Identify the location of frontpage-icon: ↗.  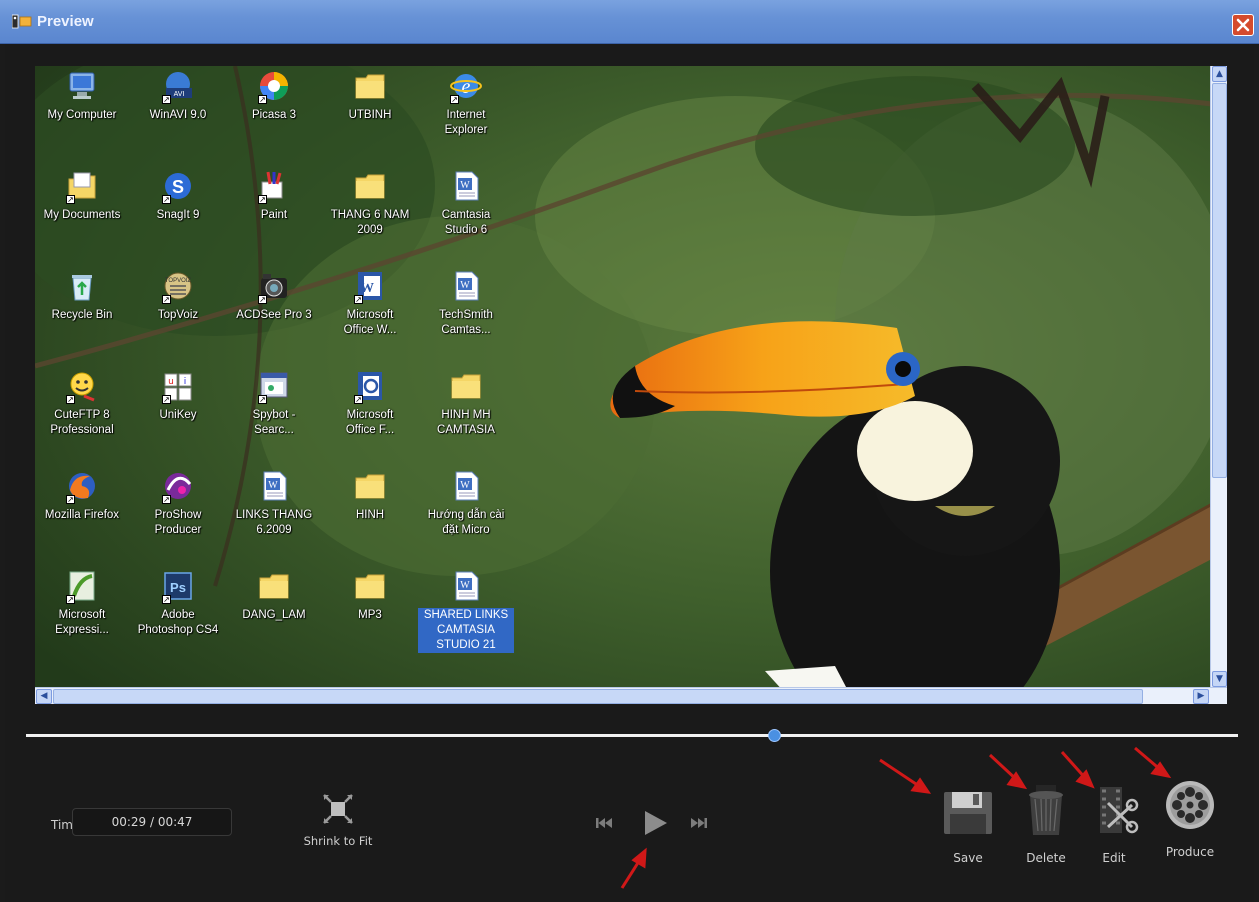
(370, 387).